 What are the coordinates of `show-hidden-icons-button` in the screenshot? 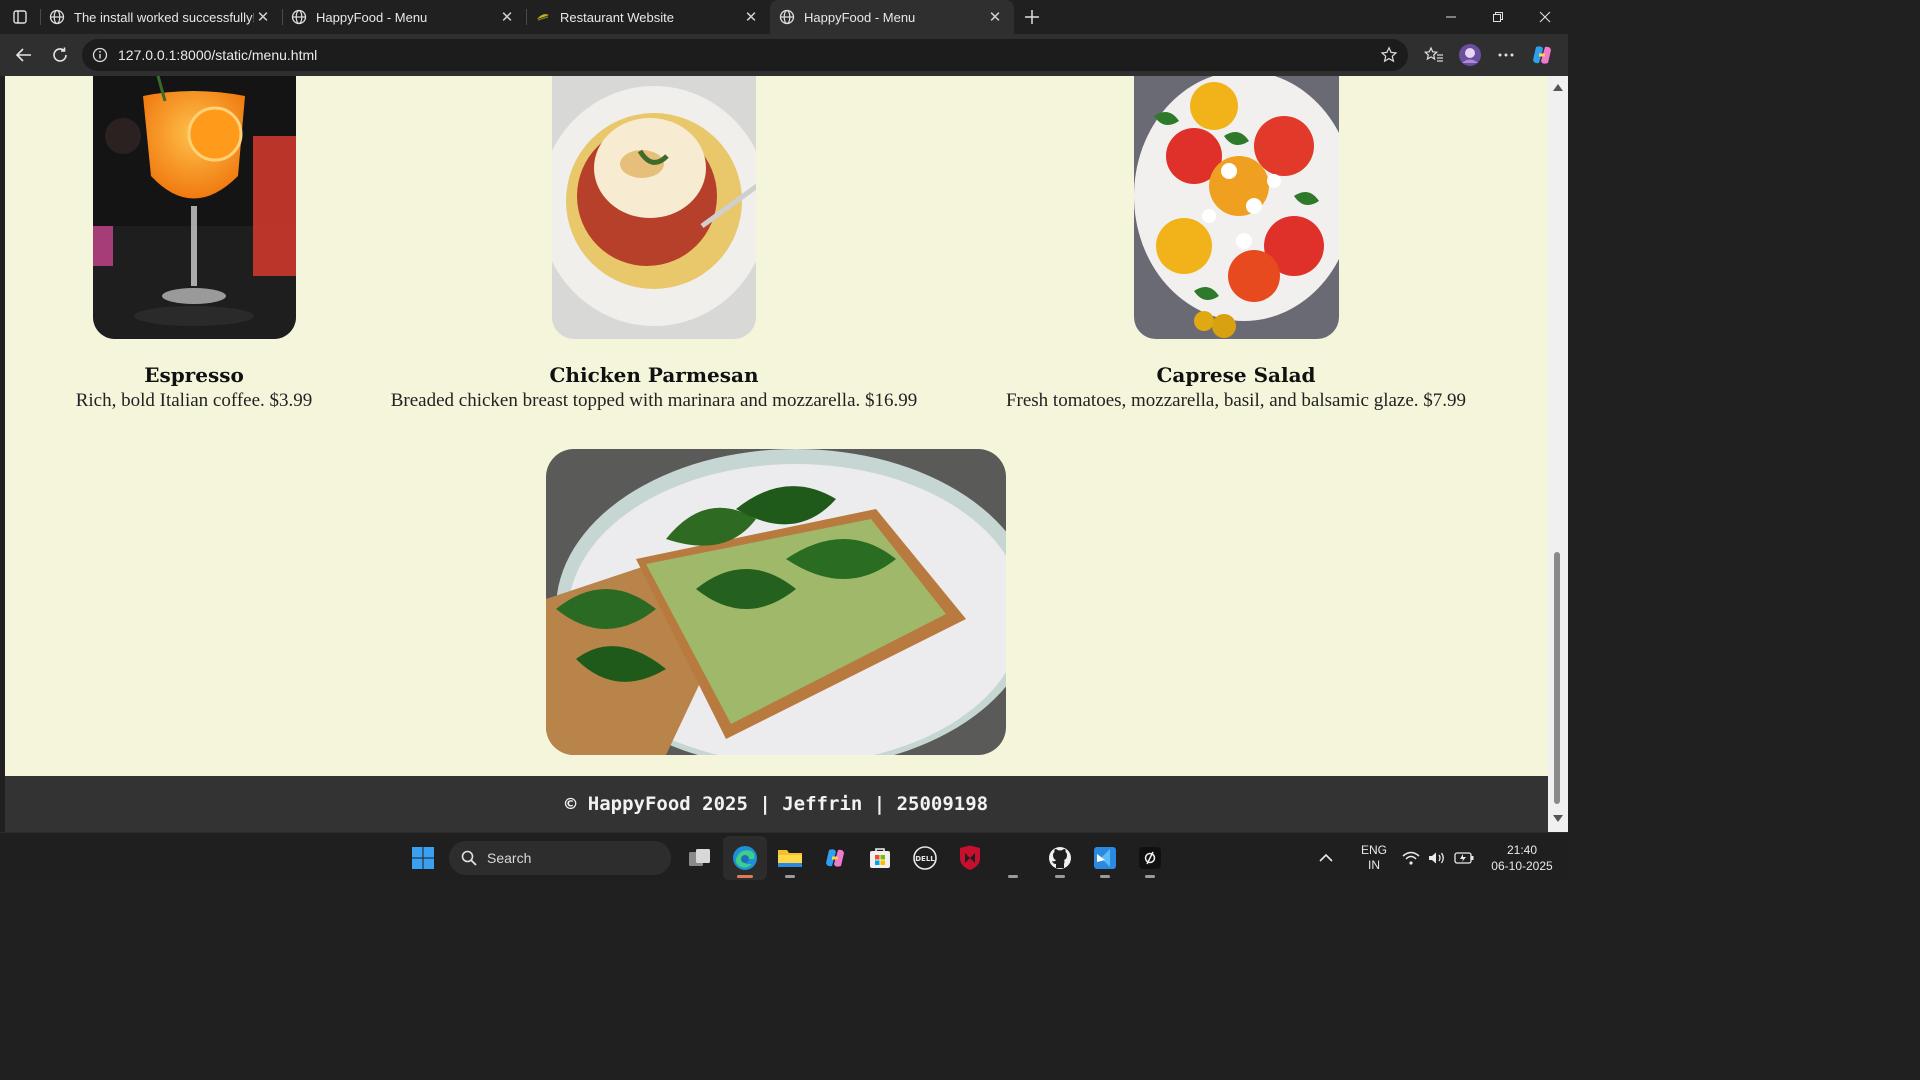 It's located at (1326, 858).